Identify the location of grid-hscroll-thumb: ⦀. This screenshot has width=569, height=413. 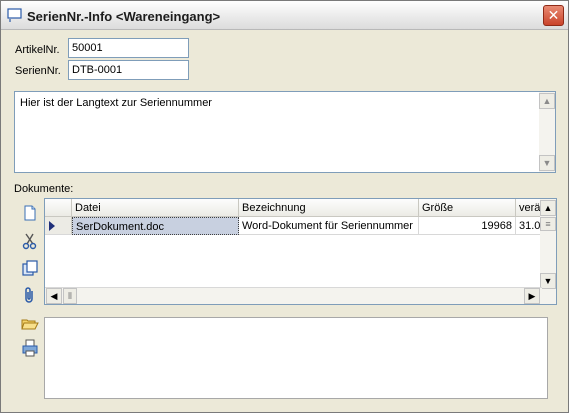
(70, 296).